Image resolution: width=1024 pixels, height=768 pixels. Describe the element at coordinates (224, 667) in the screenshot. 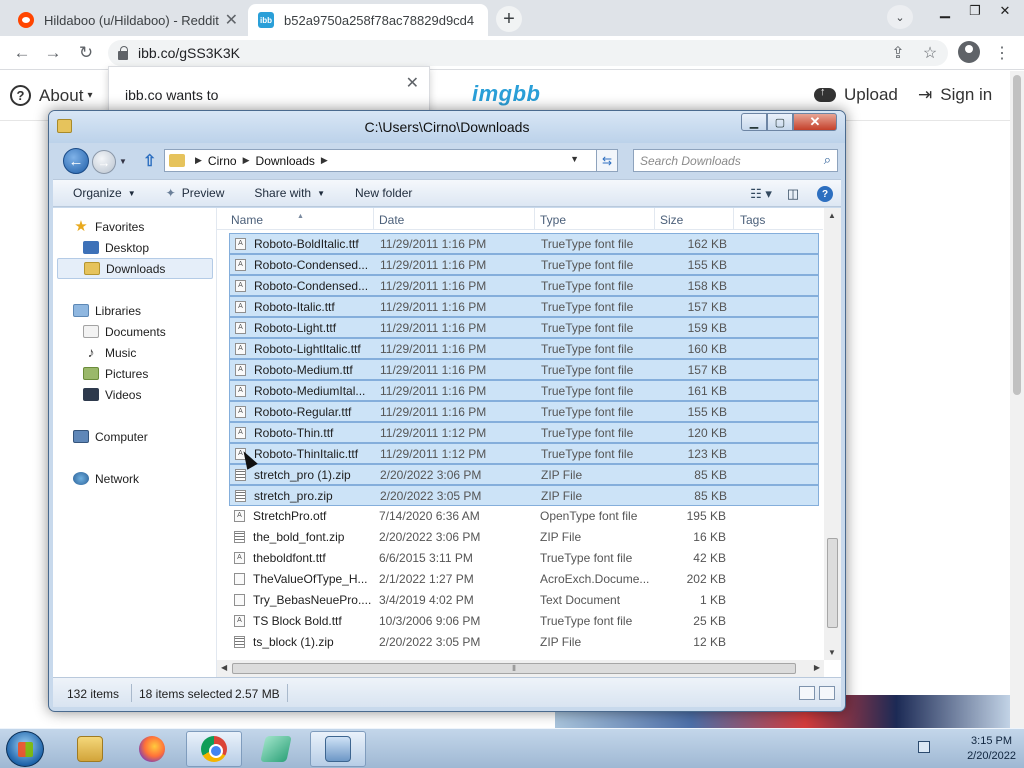

I see `scroll-left-icon: ◀` at that location.